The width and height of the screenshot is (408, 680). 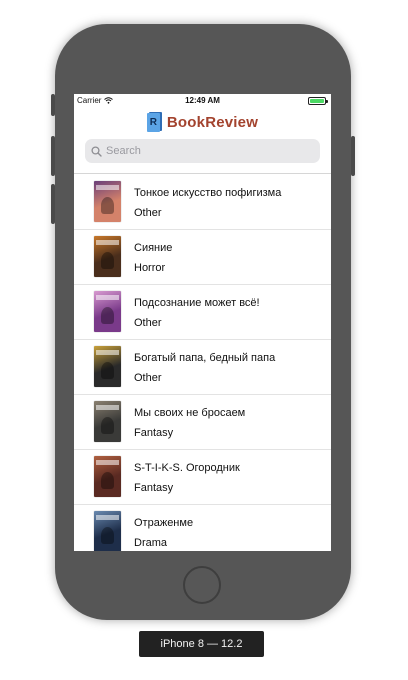 I want to click on book-row: Тонкое искусство пофигизма Other, so click(x=202, y=202).